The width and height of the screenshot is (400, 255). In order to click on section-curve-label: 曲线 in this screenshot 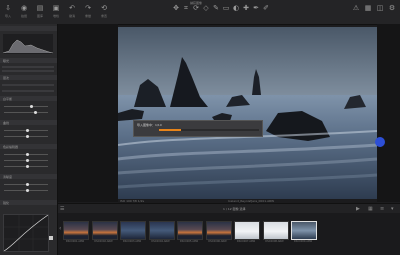, I will do `click(6, 123)`.